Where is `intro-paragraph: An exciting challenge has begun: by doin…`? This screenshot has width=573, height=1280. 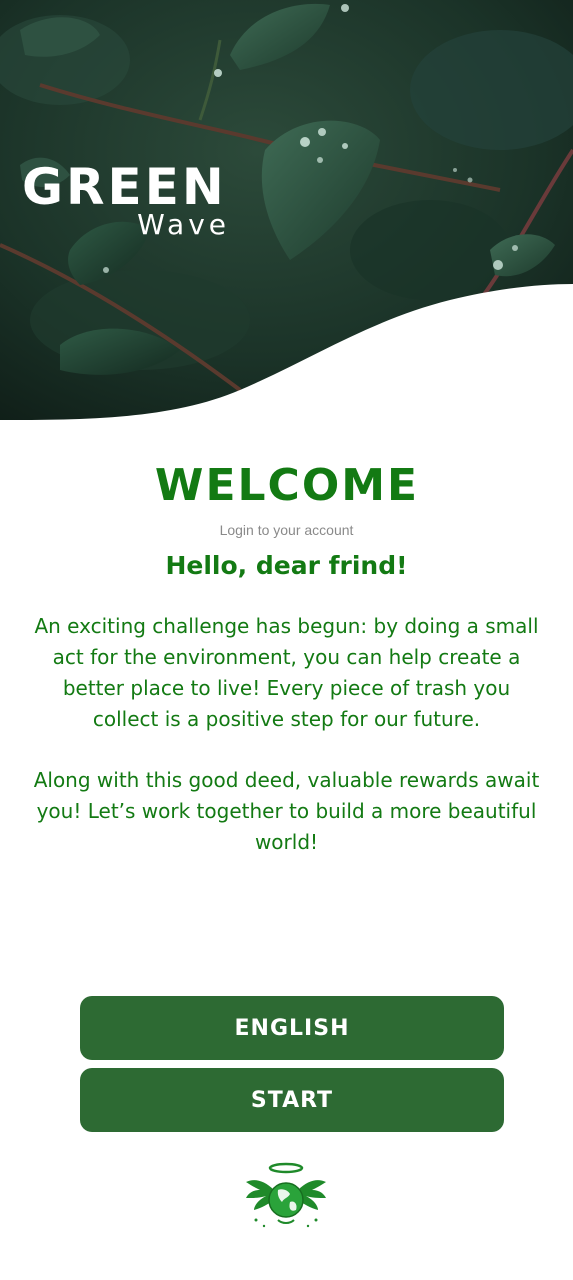
intro-paragraph: An exciting challenge has begun: by doin… is located at coordinates (286, 672).